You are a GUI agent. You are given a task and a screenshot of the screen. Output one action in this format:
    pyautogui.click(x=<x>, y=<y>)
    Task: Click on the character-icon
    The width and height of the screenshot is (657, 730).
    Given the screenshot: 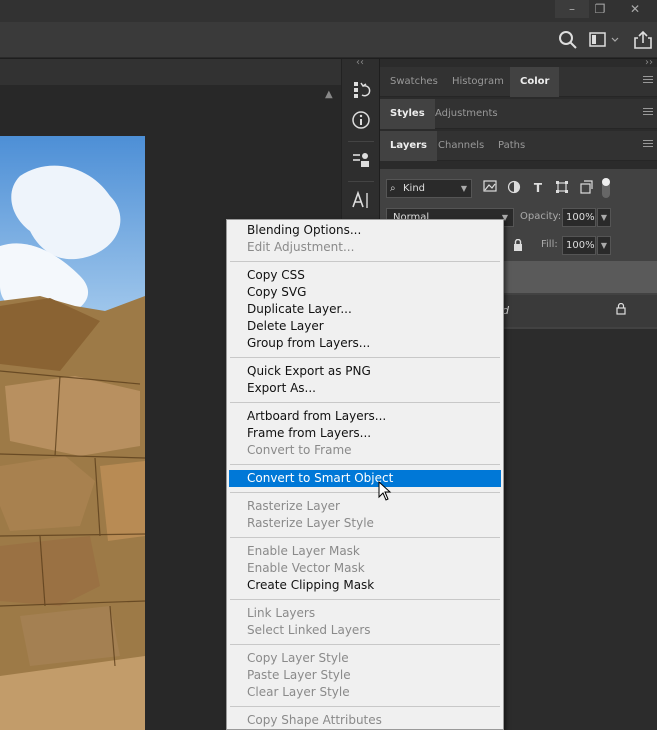 What is the action you would take?
    pyautogui.click(x=361, y=200)
    